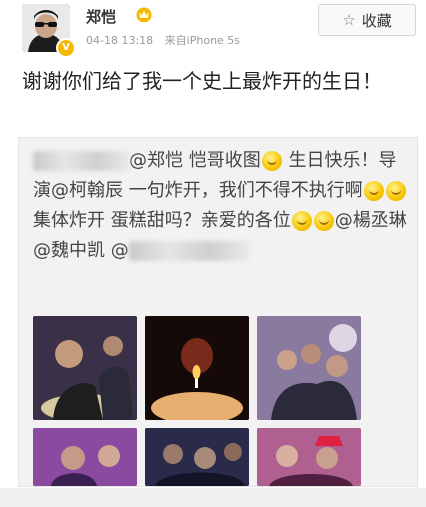 The image size is (426, 507). I want to click on repost-text-segment: 集体炸开 蛋糕甜吗？亲爱的各位, so click(162, 220).